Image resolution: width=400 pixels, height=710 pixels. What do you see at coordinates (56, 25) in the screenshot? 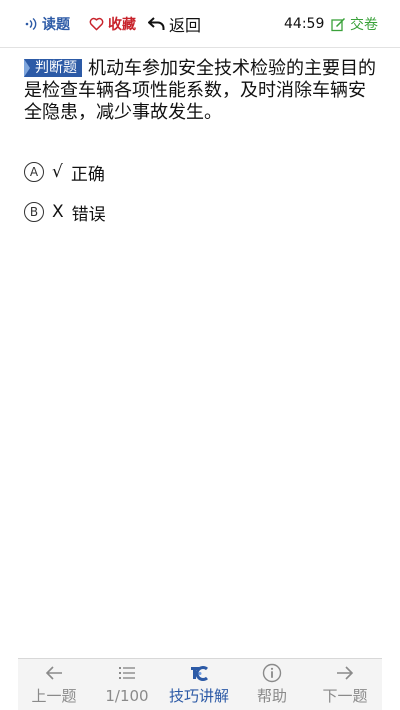
I see `read-question-label: 读题` at bounding box center [56, 25].